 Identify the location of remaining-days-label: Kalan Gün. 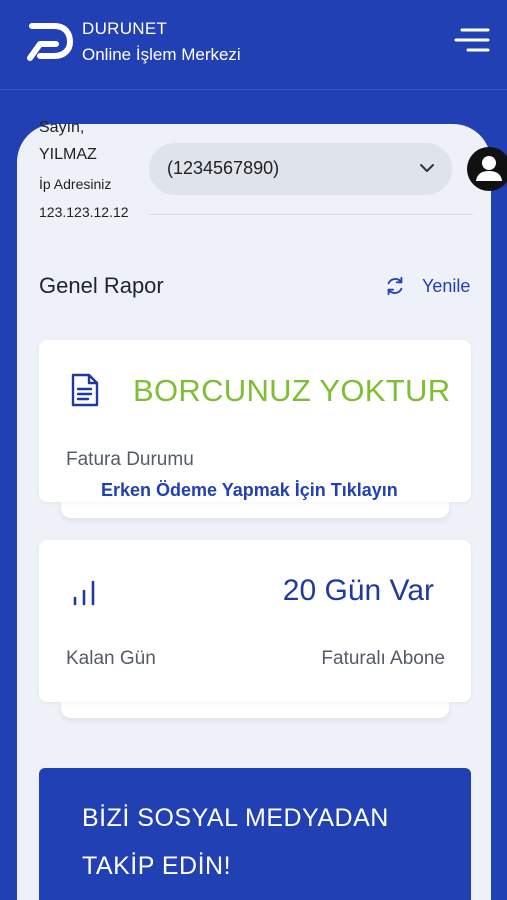
(111, 658).